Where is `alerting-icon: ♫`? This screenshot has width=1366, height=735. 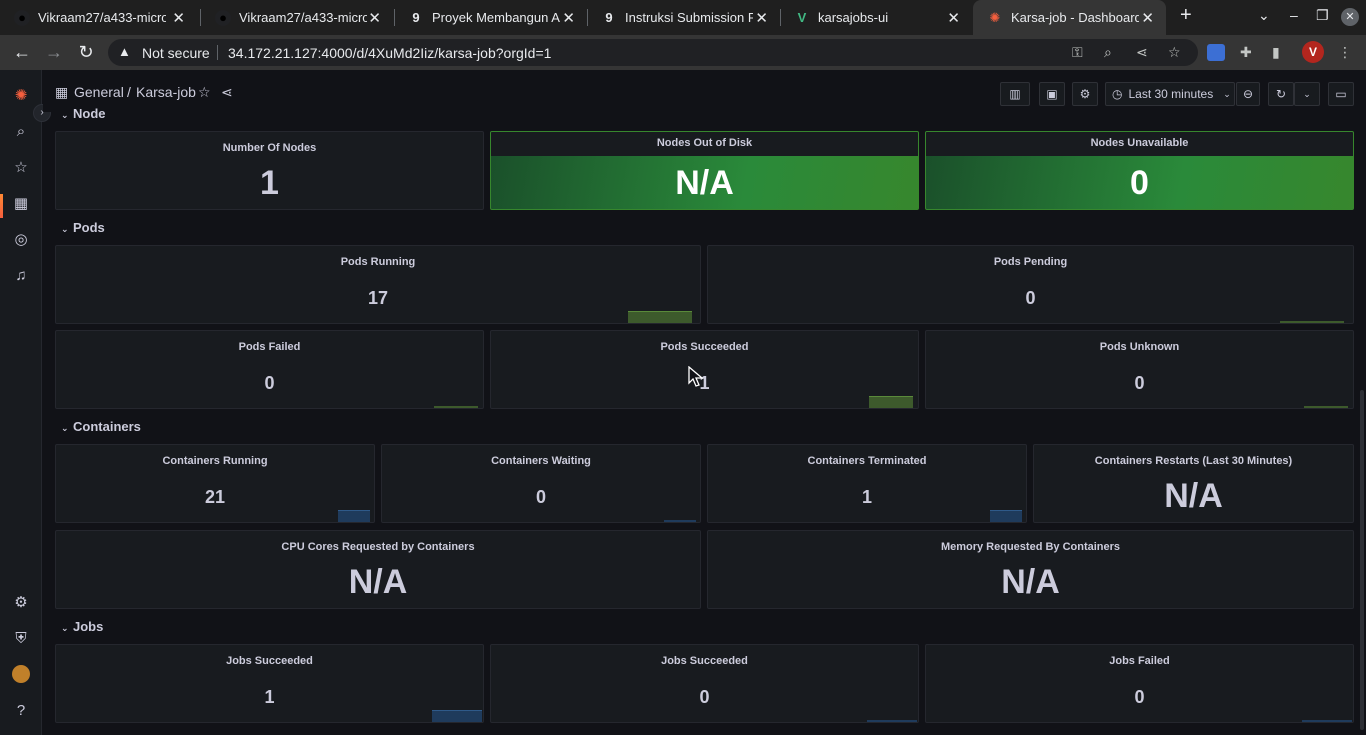 alerting-icon: ♫ is located at coordinates (21, 276).